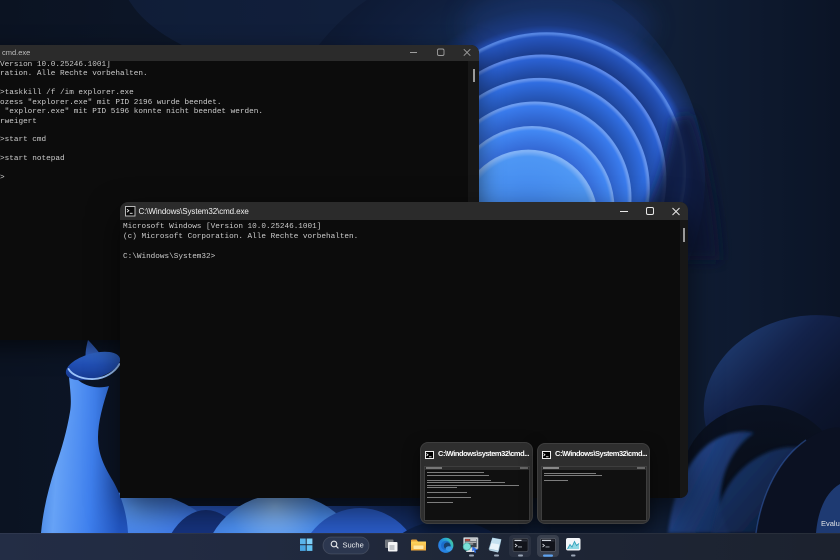  I want to click on svg-text: Suche, so click(353, 545).